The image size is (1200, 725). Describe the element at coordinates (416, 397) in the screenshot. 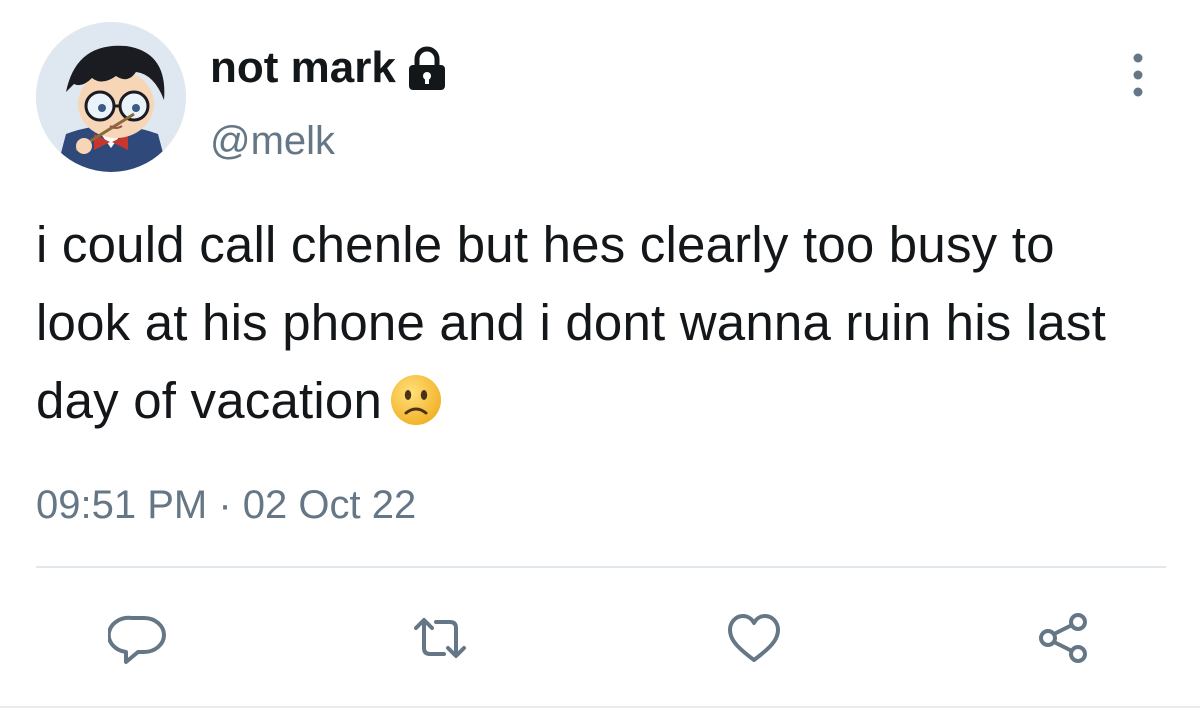

I see `slightly-frowning-face-icon` at that location.